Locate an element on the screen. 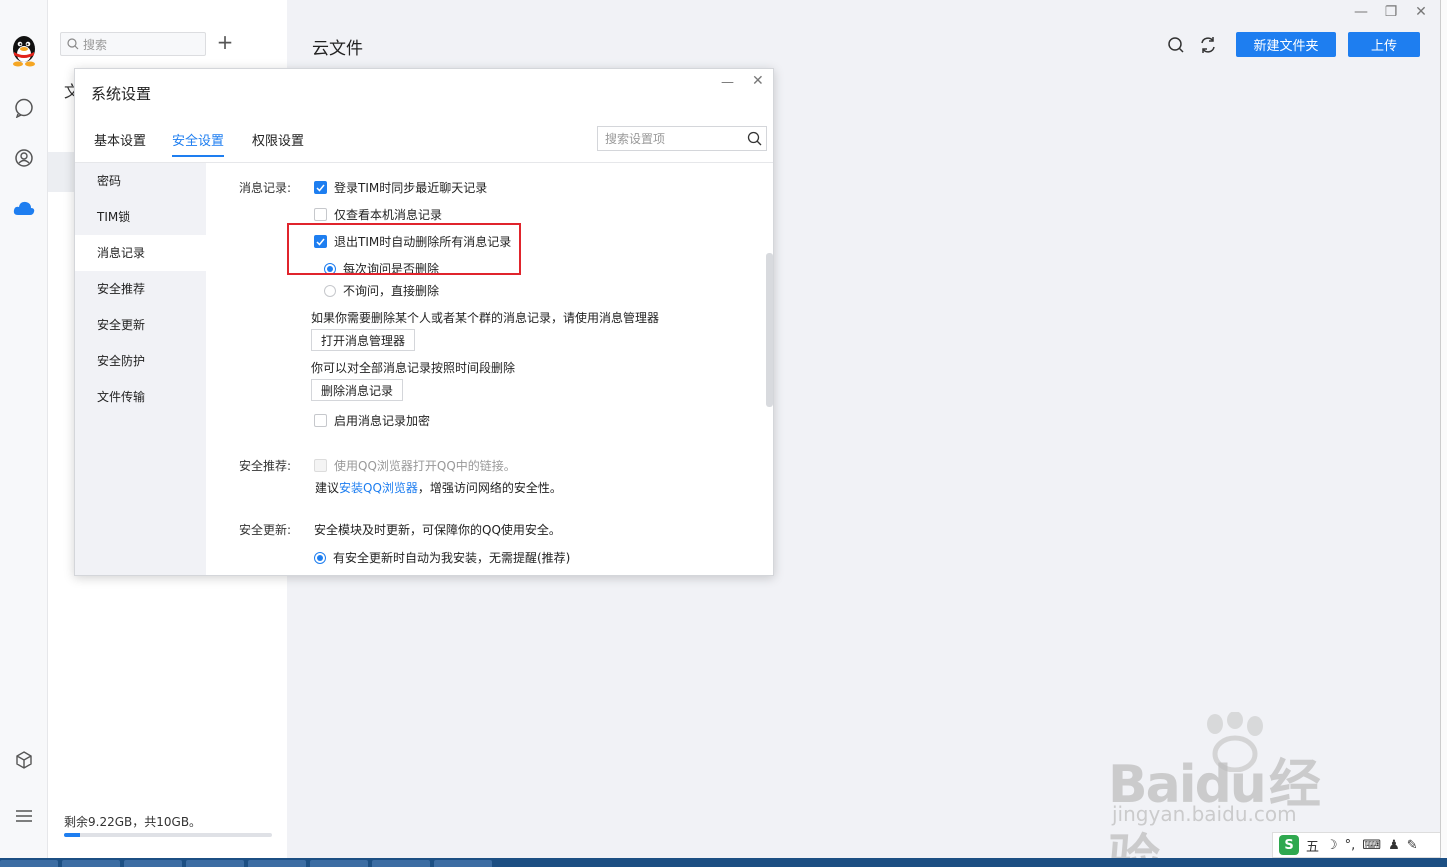 The image size is (1447, 867). wrench-icon: ✎ is located at coordinates (1412, 845).